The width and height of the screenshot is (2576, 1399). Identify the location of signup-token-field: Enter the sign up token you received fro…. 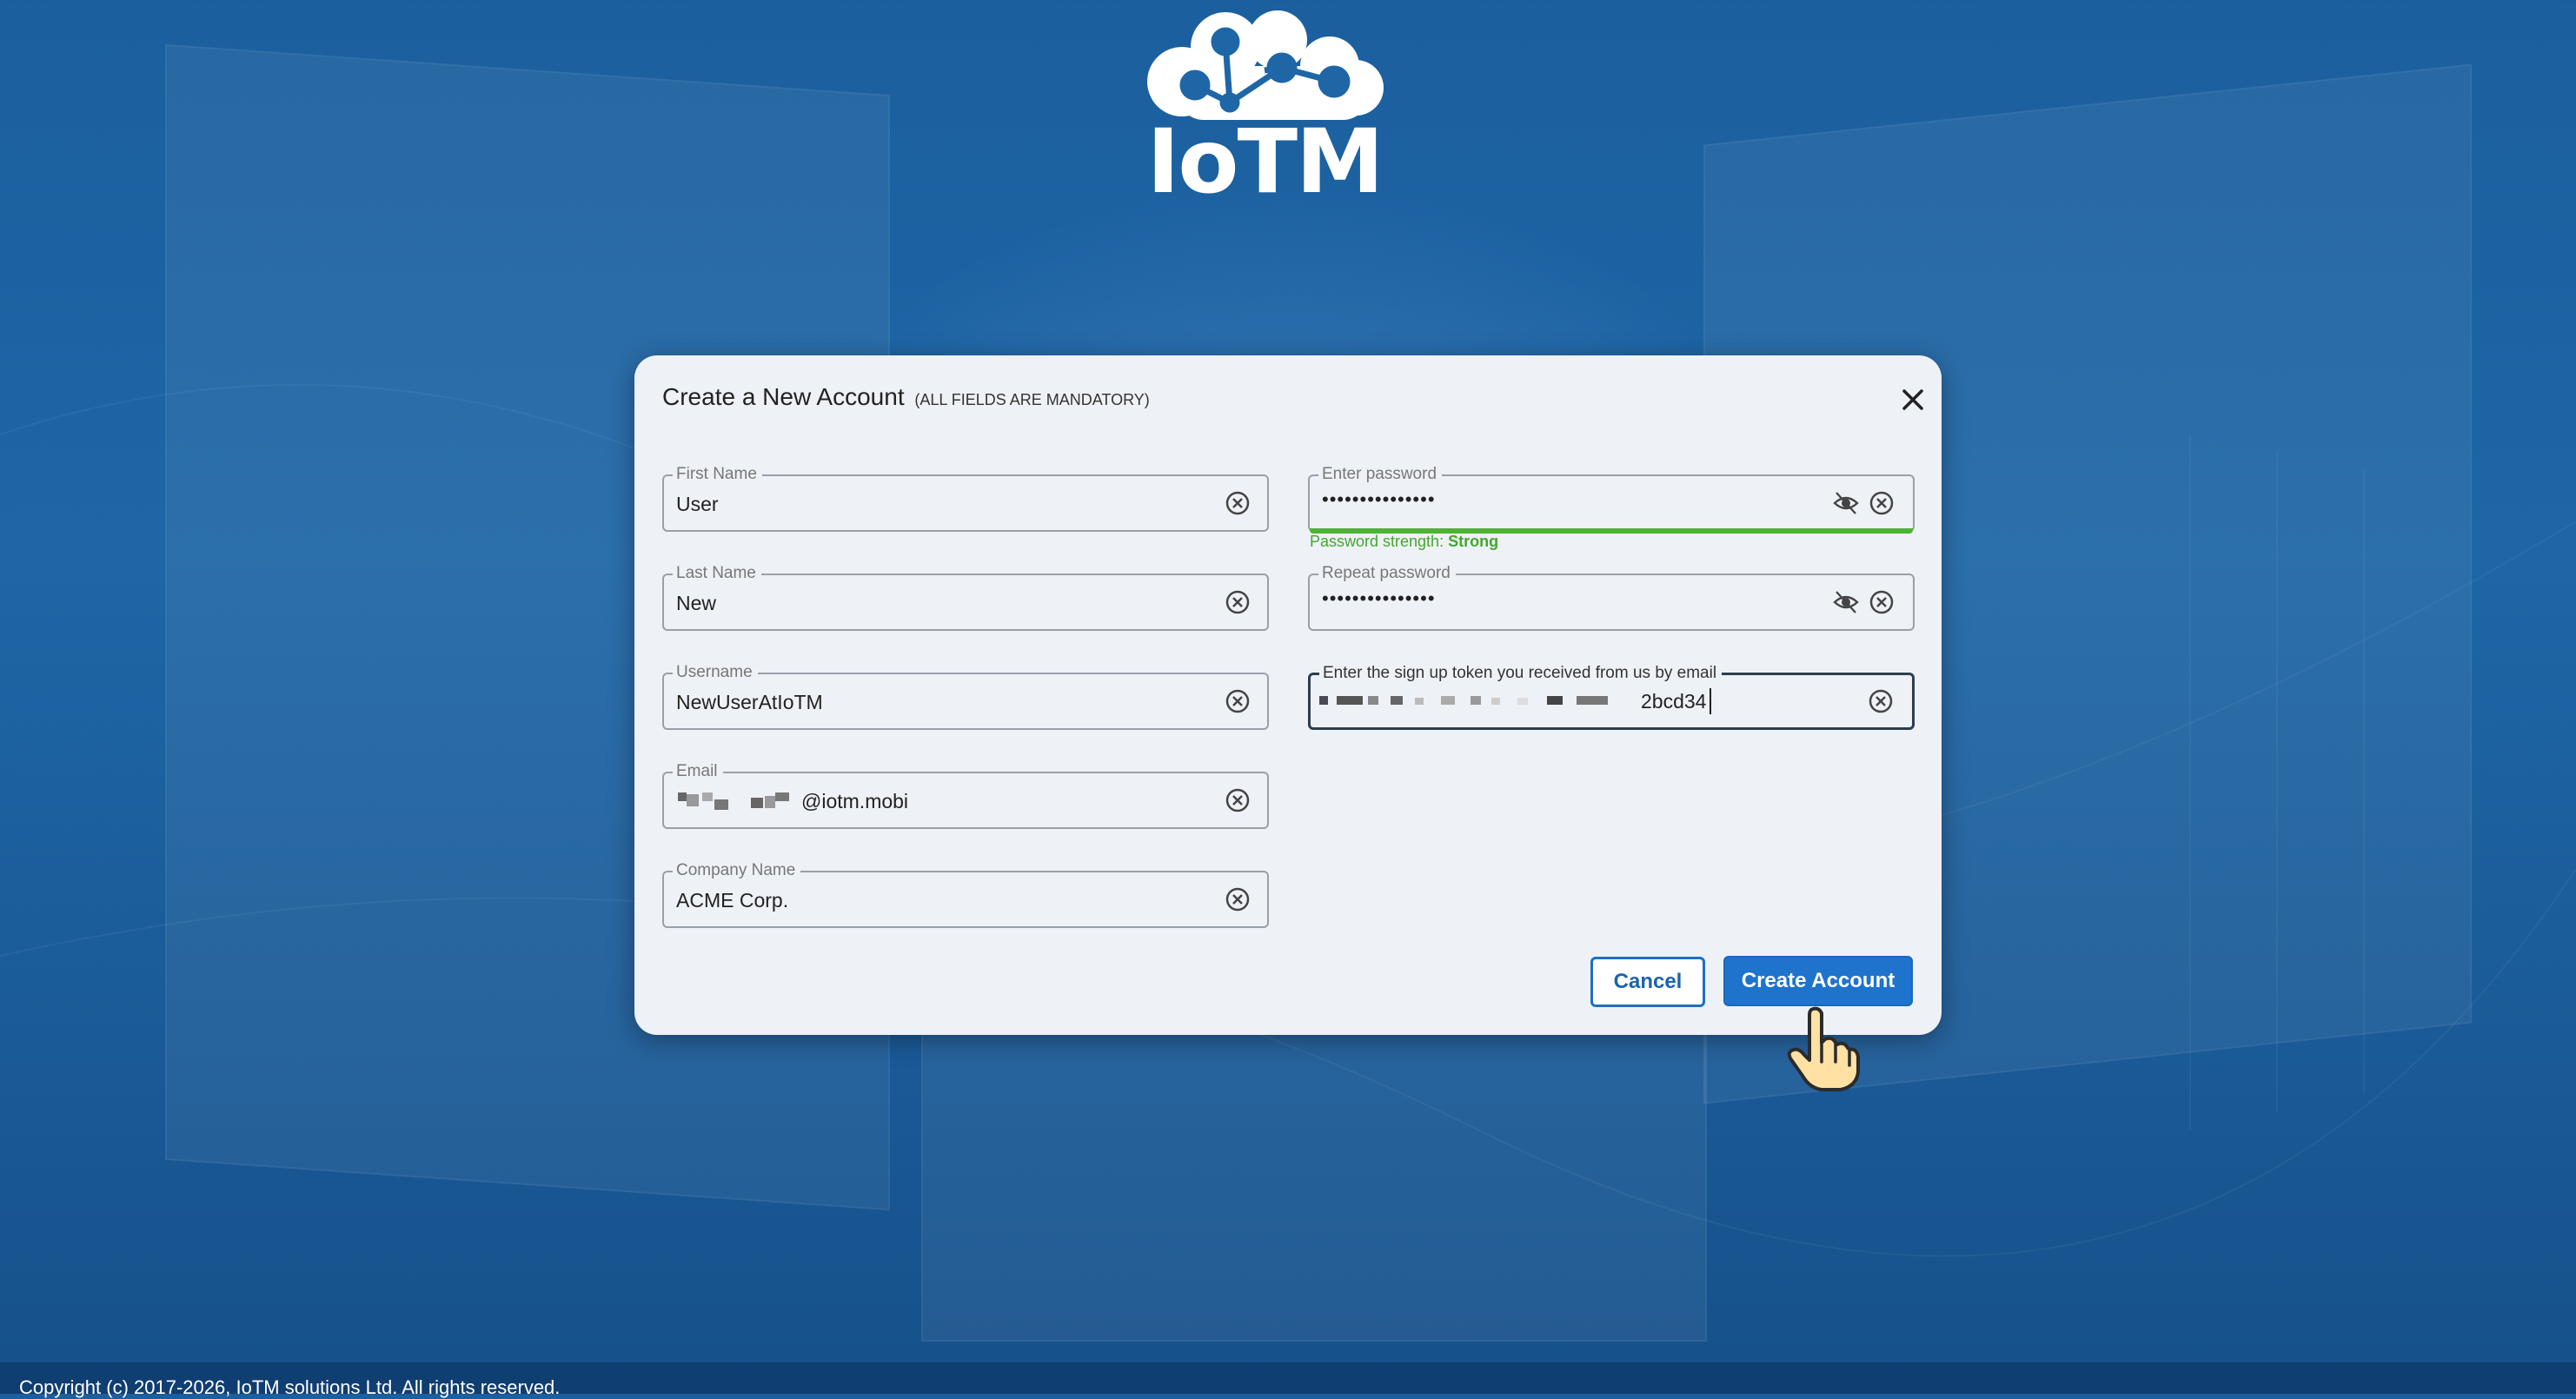
(1611, 697).